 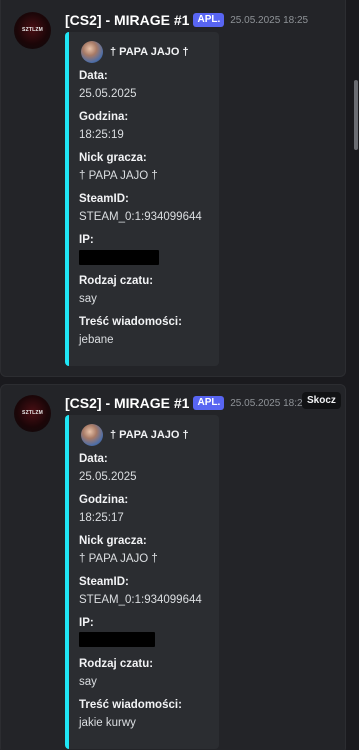 I want to click on field-time: Godzina: 18:25:17, so click(x=146, y=513).